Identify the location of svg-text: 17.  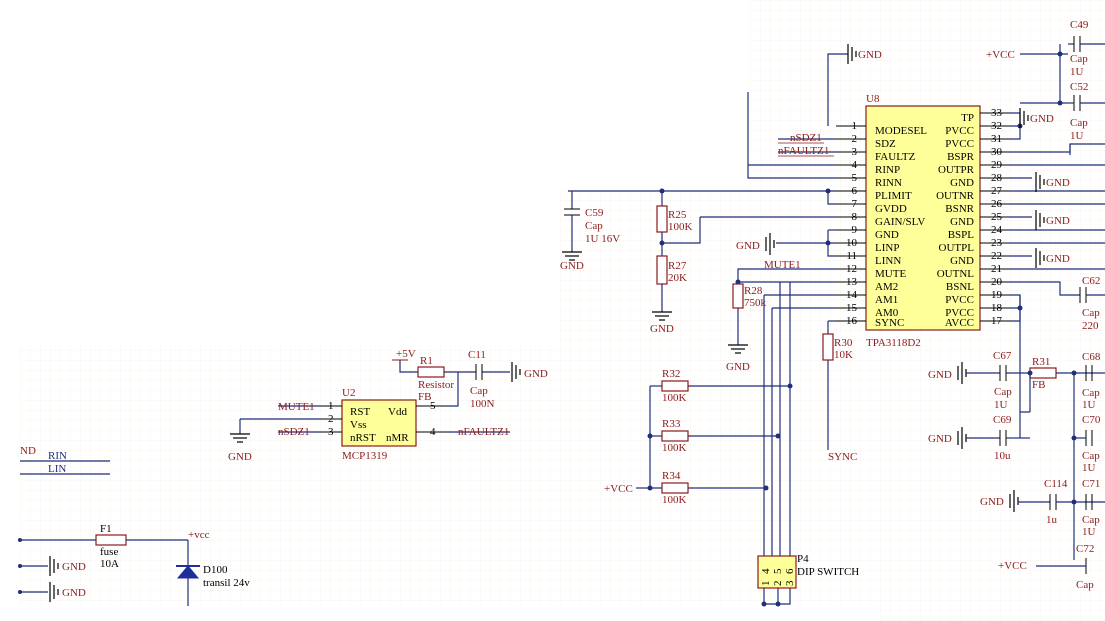
(997, 321).